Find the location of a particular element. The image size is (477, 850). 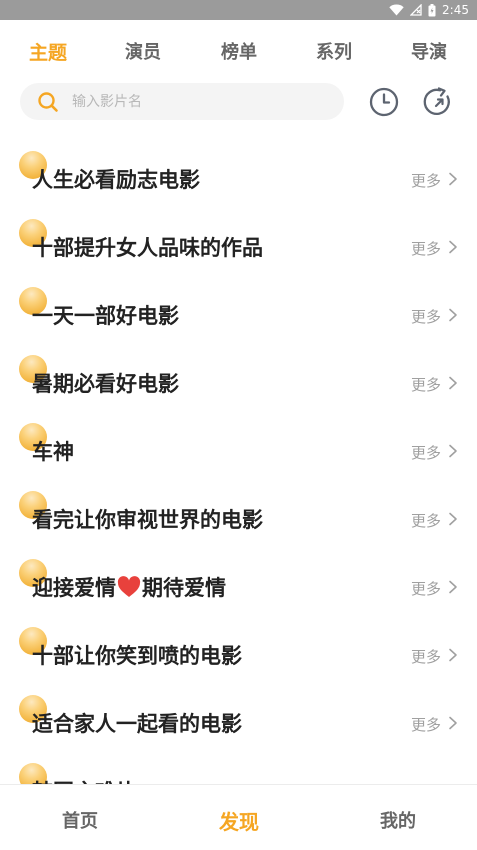

list-item: 车神 更多 is located at coordinates (238, 450).